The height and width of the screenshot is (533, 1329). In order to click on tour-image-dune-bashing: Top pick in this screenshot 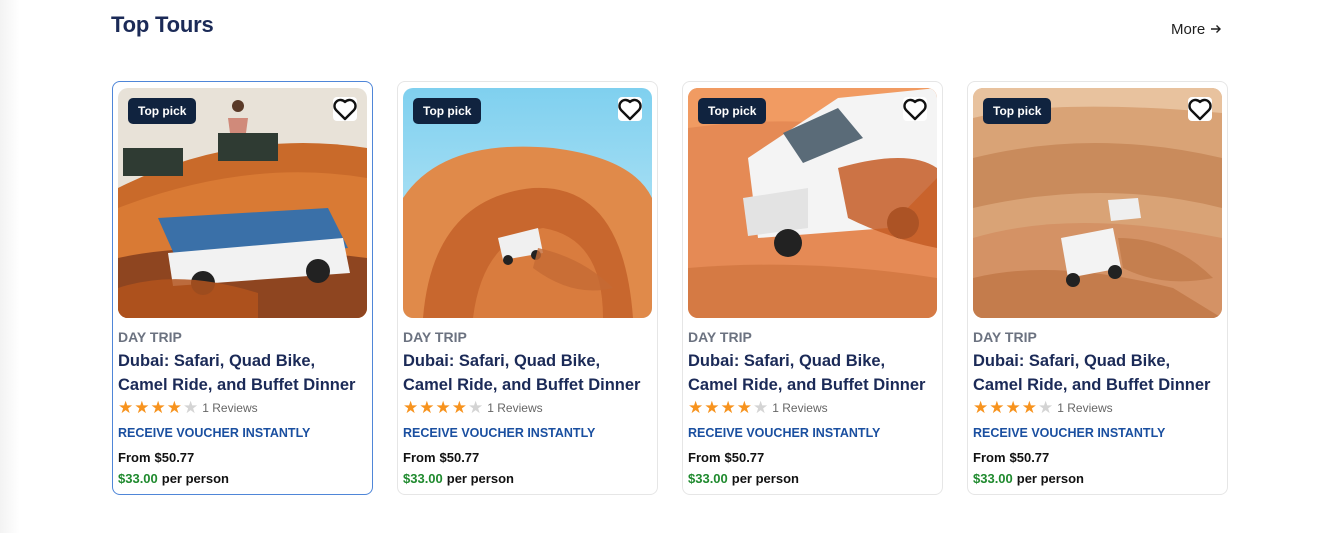, I will do `click(527, 203)`.